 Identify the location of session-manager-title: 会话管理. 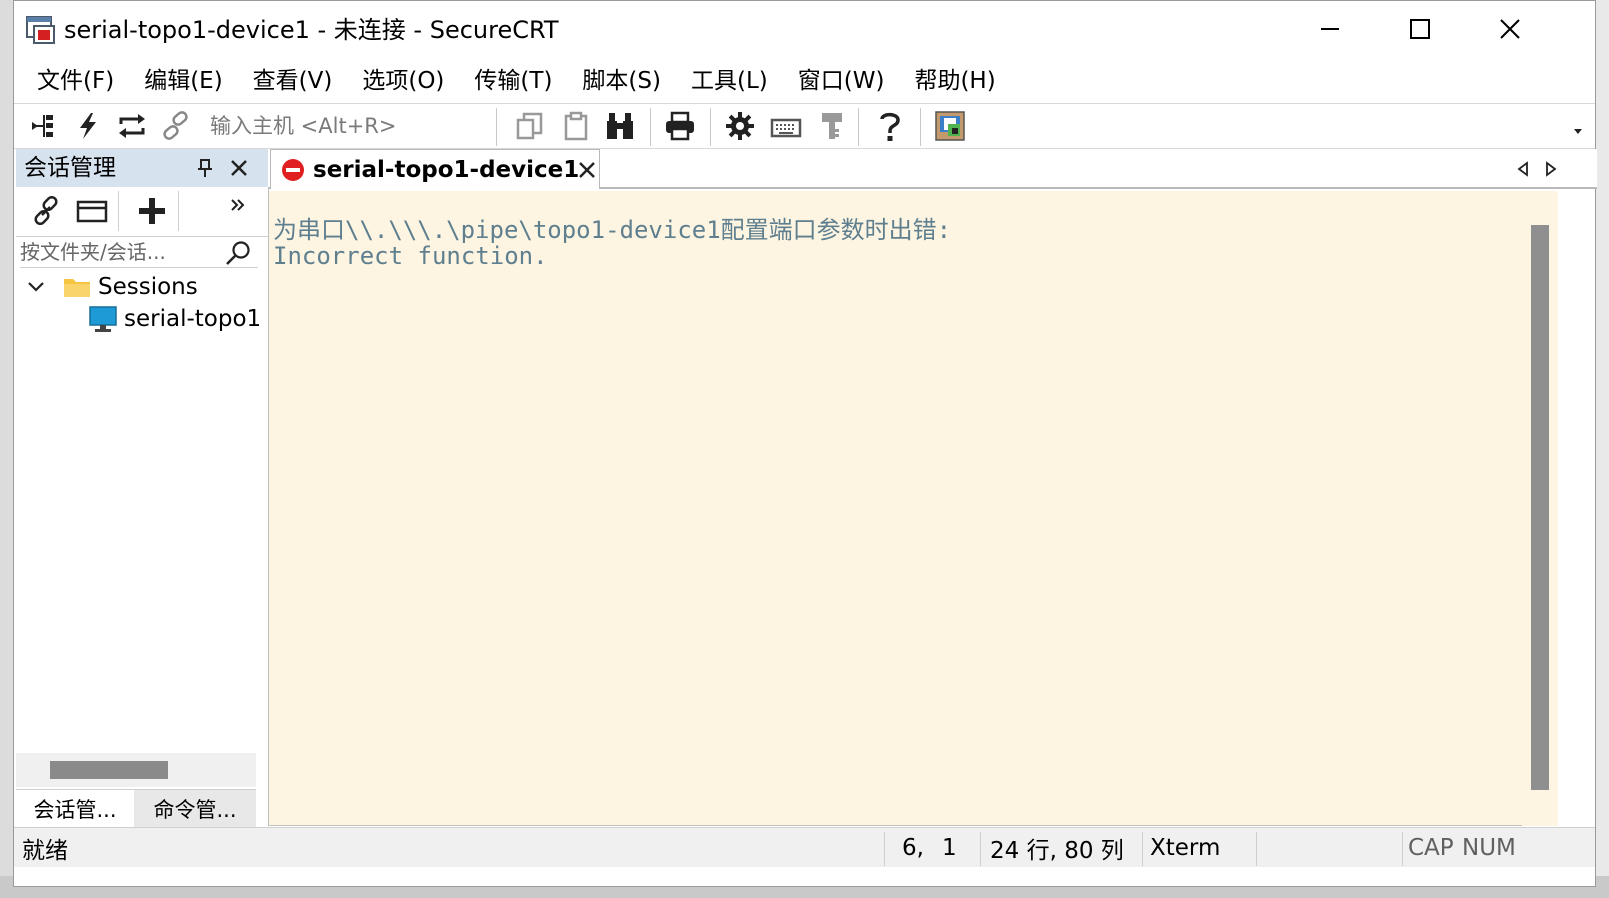
(70, 168).